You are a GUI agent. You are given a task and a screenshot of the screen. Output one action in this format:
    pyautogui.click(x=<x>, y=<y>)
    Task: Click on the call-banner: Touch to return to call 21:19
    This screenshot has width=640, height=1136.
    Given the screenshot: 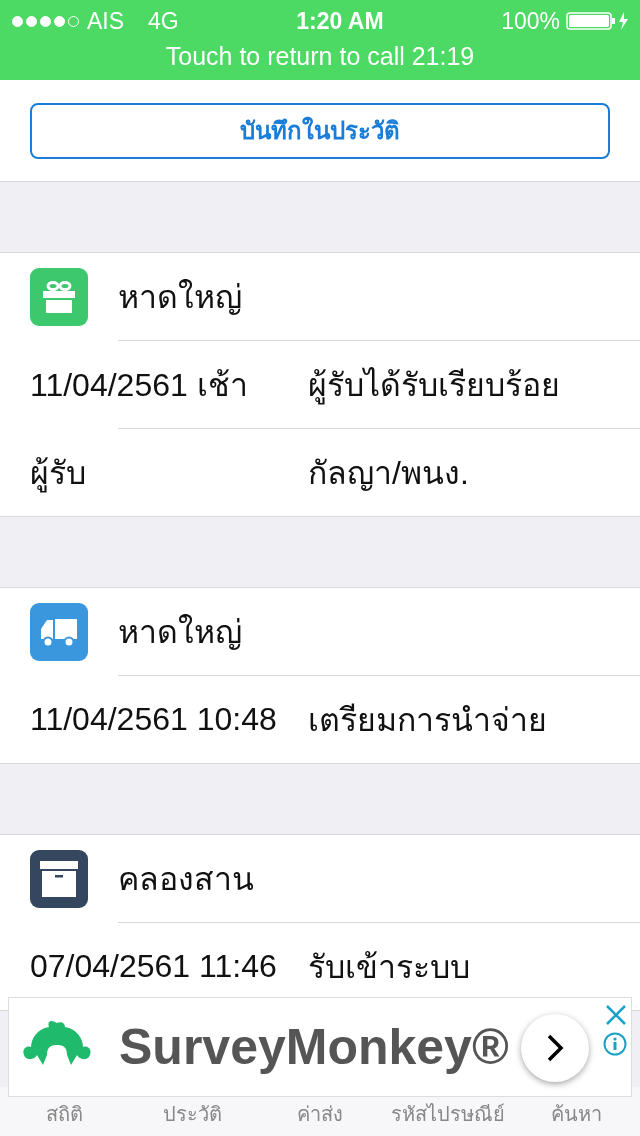 What is the action you would take?
    pyautogui.click(x=320, y=56)
    